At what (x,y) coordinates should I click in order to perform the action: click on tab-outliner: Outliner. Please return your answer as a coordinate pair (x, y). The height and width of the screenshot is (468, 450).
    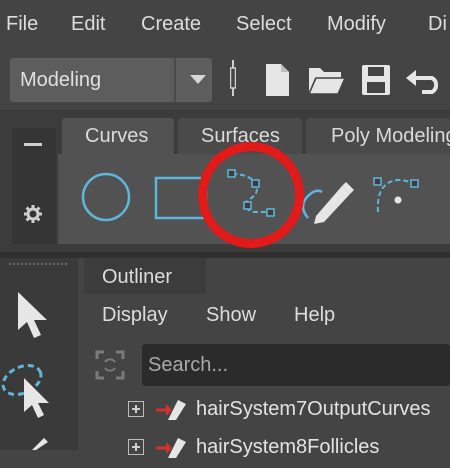
    Looking at the image, I should click on (145, 276).